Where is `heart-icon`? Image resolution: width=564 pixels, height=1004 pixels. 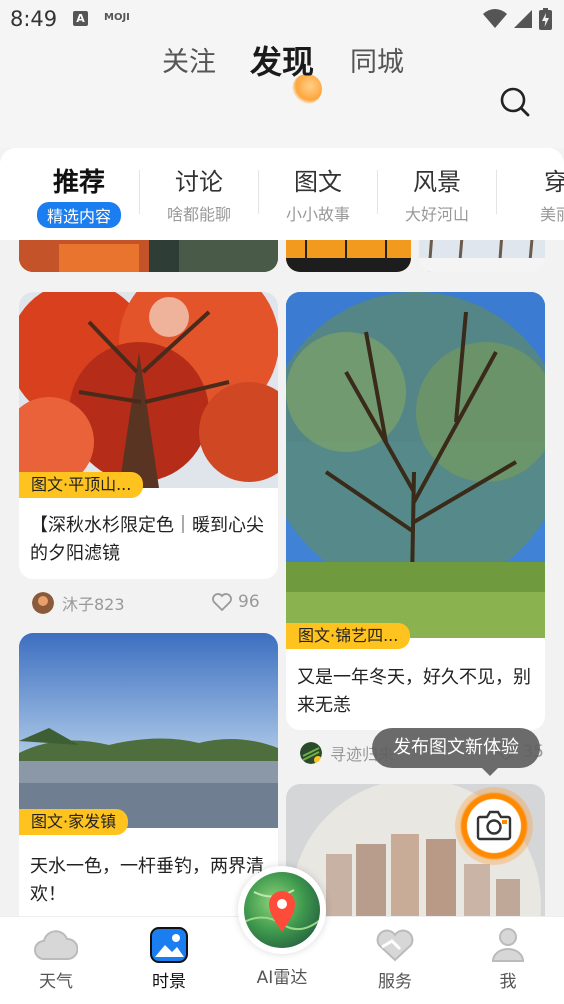
heart-icon is located at coordinates (222, 602).